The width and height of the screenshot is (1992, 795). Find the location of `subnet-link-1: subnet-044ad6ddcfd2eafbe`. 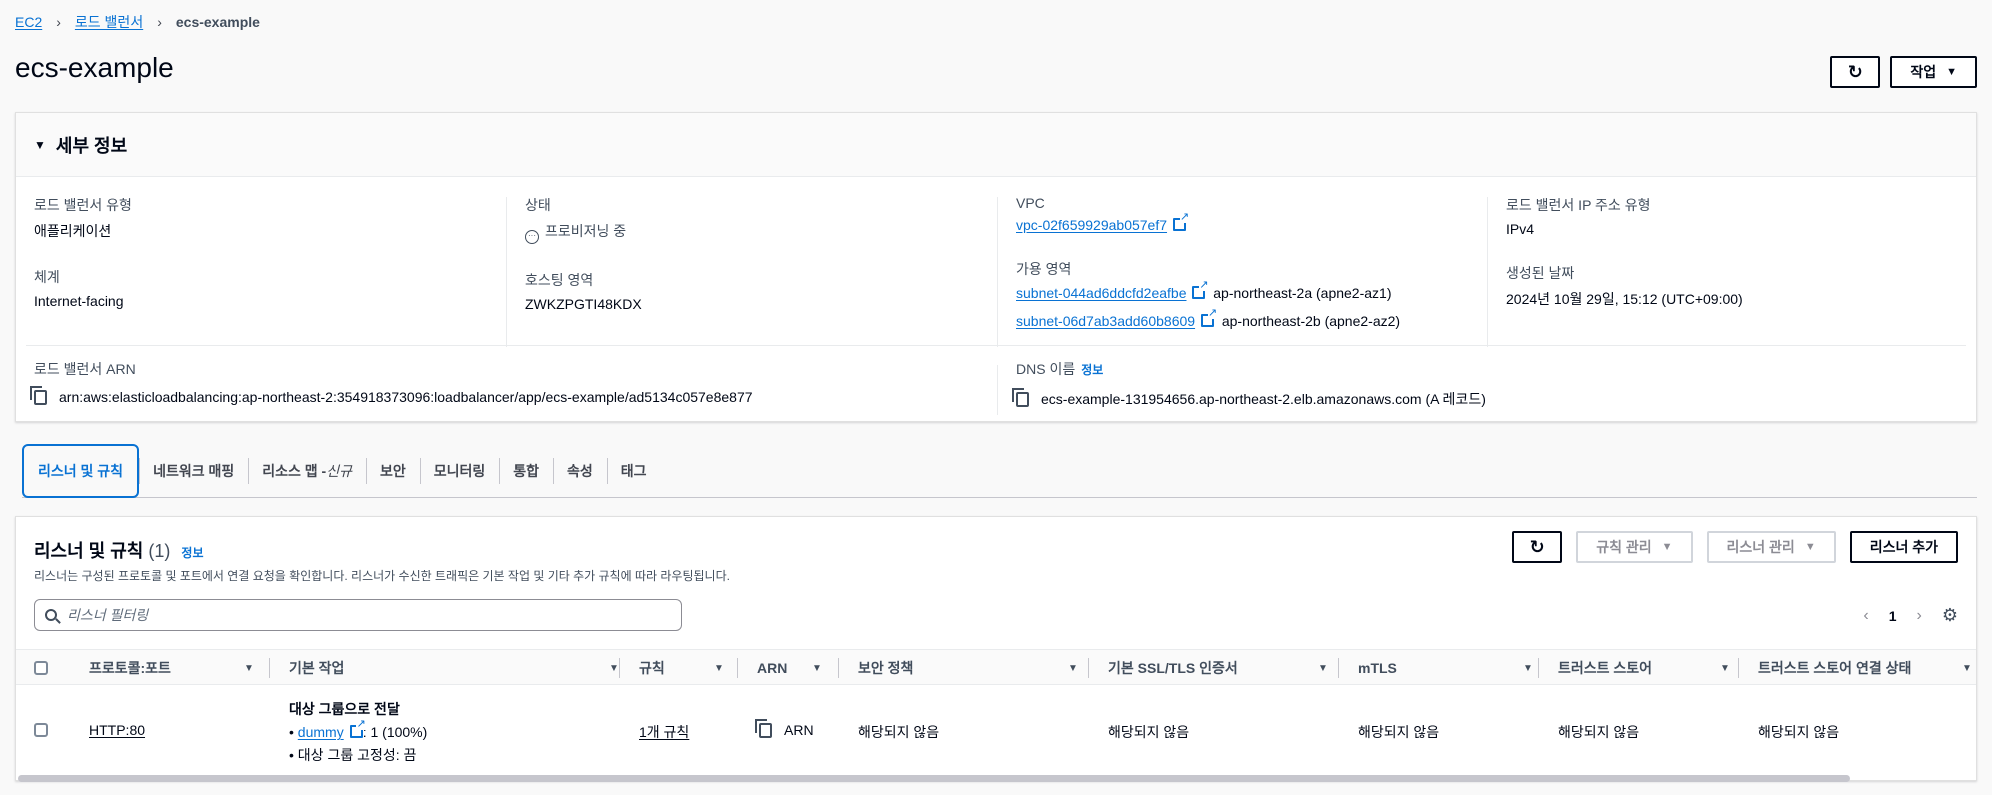

subnet-link-1: subnet-044ad6ddcfd2eafbe is located at coordinates (1101, 293).